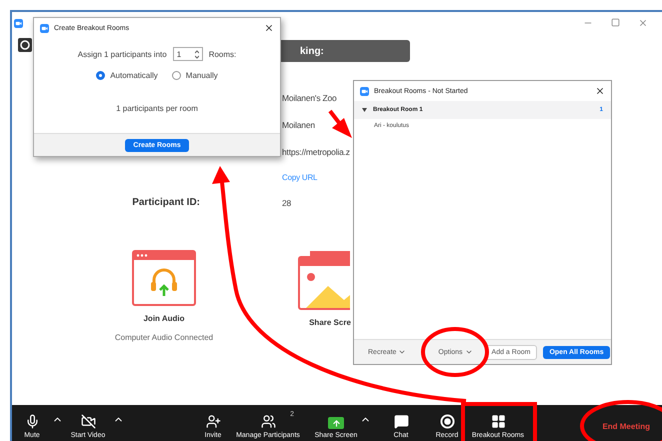 The width and height of the screenshot is (662, 441). I want to click on rooms-text: Rooms:, so click(222, 54).